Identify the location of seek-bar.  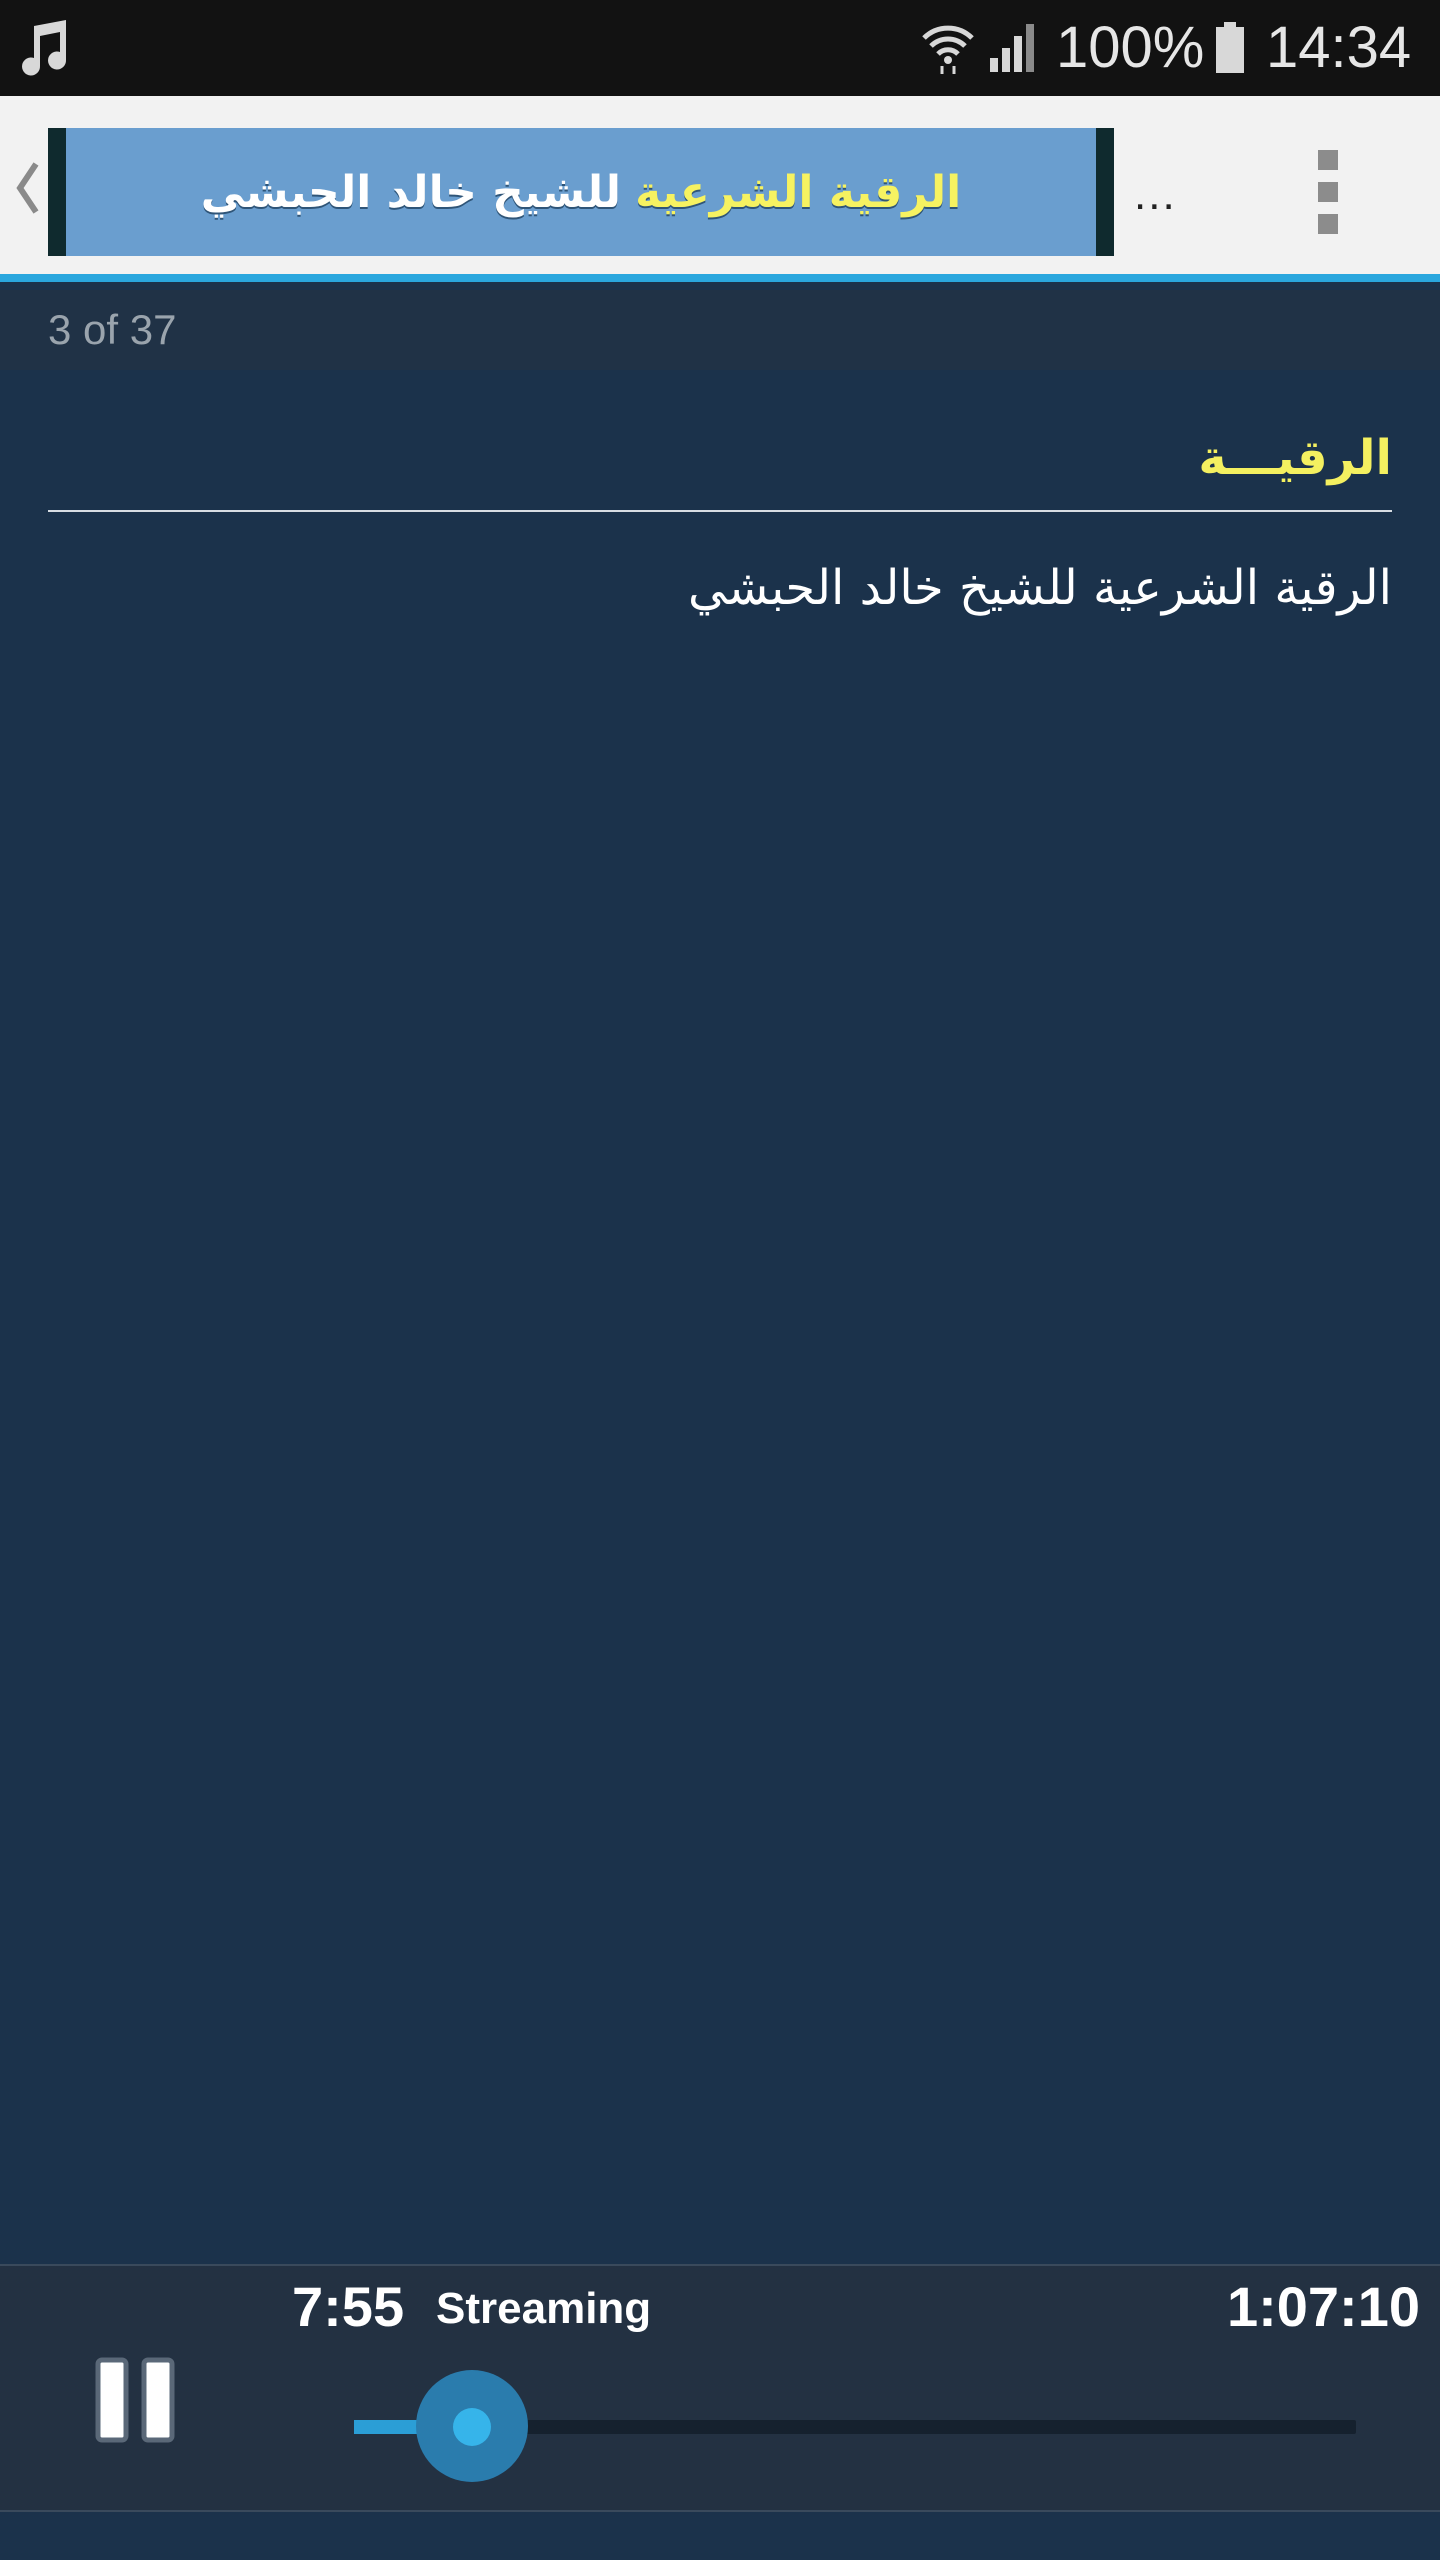
(855, 2426).